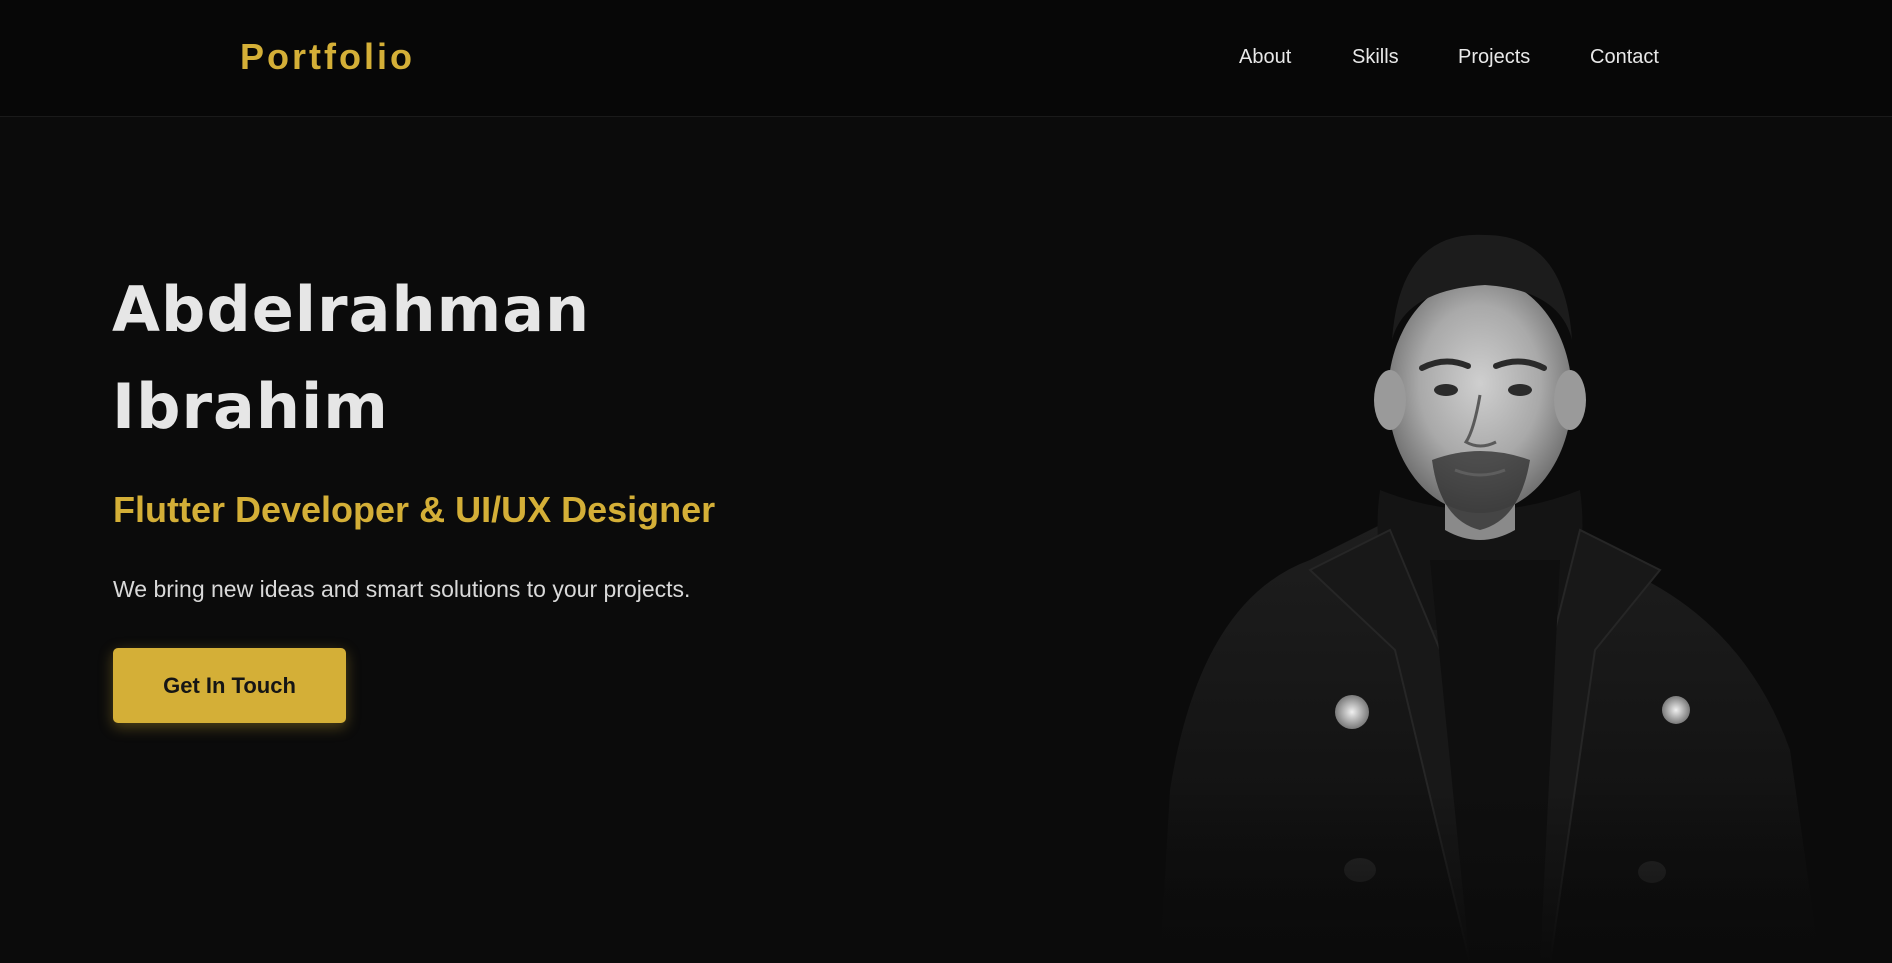 This screenshot has height=963, width=1892. What do you see at coordinates (327, 57) in the screenshot?
I see `brand-logo: Portfolio` at bounding box center [327, 57].